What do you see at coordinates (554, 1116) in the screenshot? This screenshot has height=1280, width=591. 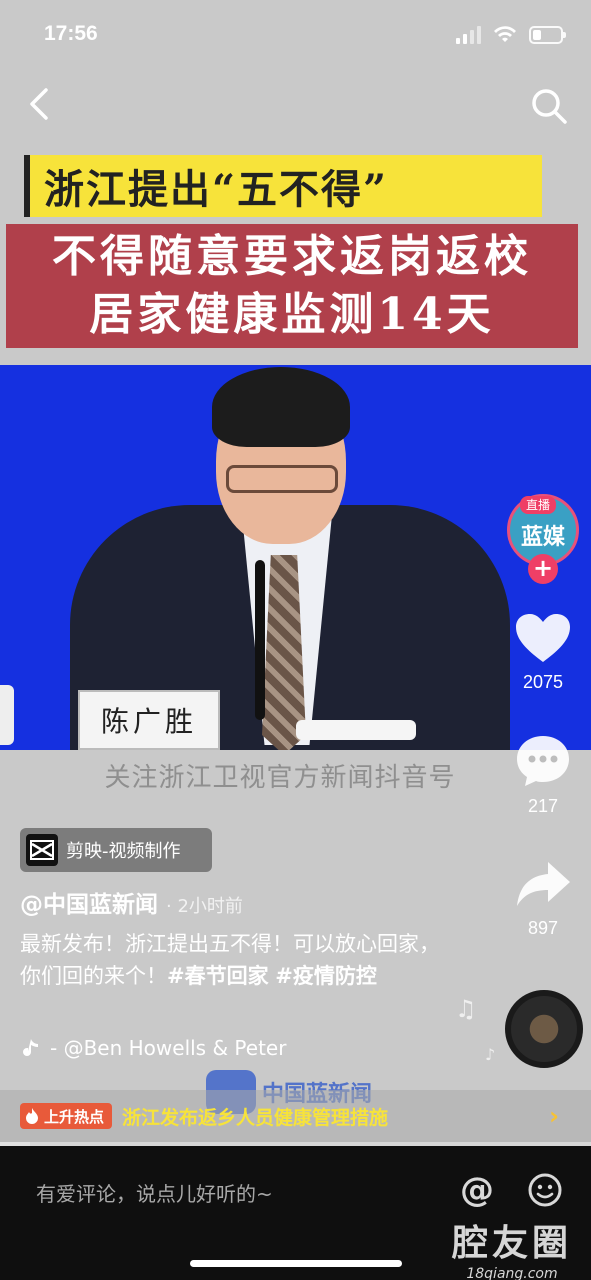 I see `chevron-right-icon: ›` at bounding box center [554, 1116].